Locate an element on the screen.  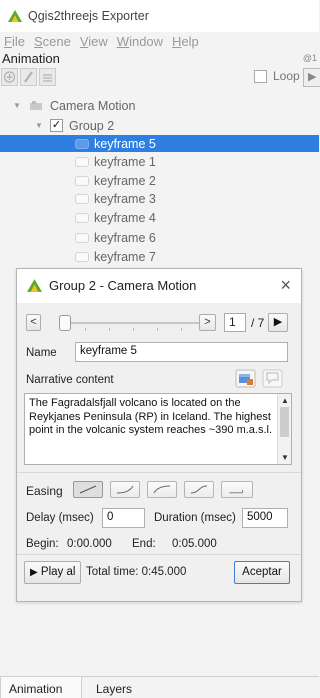
keyframe-navigator: < > 1 / 7 ▶ is located at coordinates (159, 323).